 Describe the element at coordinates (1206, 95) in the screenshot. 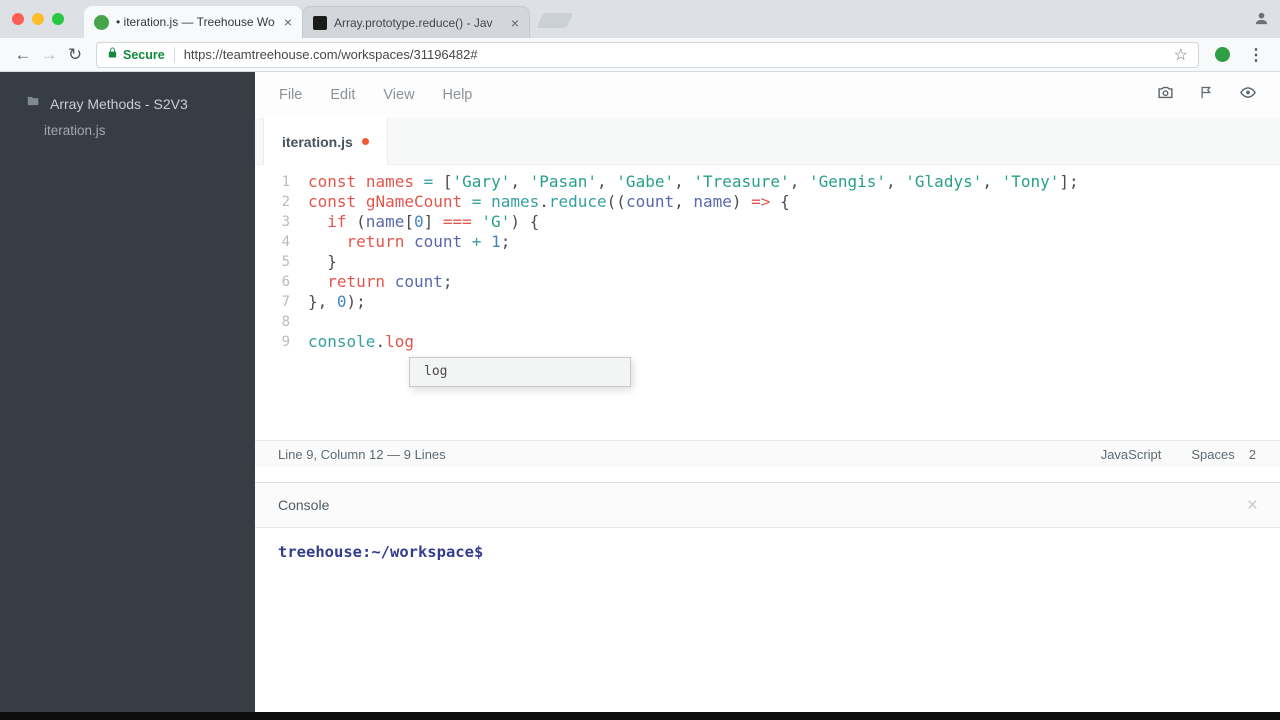

I see `flag-icon` at that location.